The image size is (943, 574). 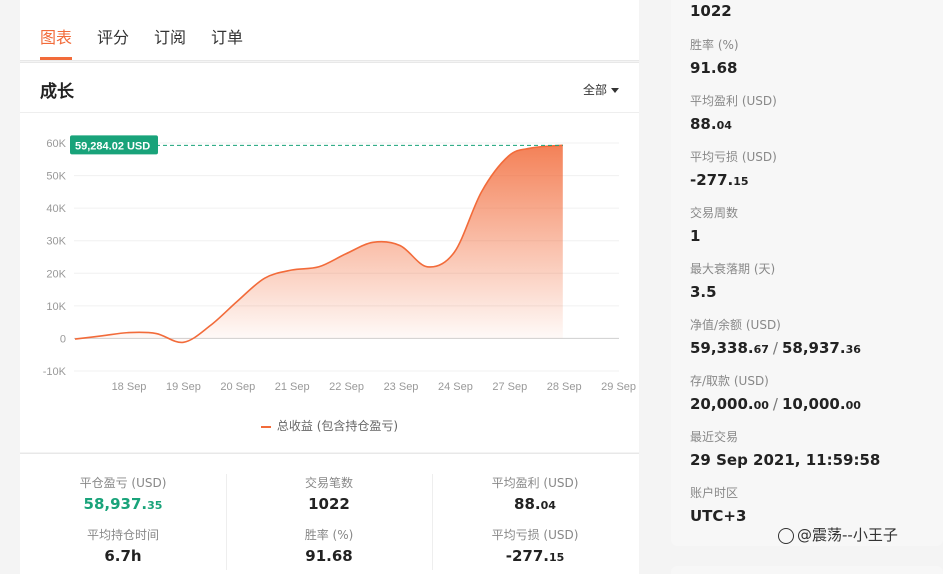 I want to click on info-label: 平均亏损 (USD), so click(x=733, y=157).